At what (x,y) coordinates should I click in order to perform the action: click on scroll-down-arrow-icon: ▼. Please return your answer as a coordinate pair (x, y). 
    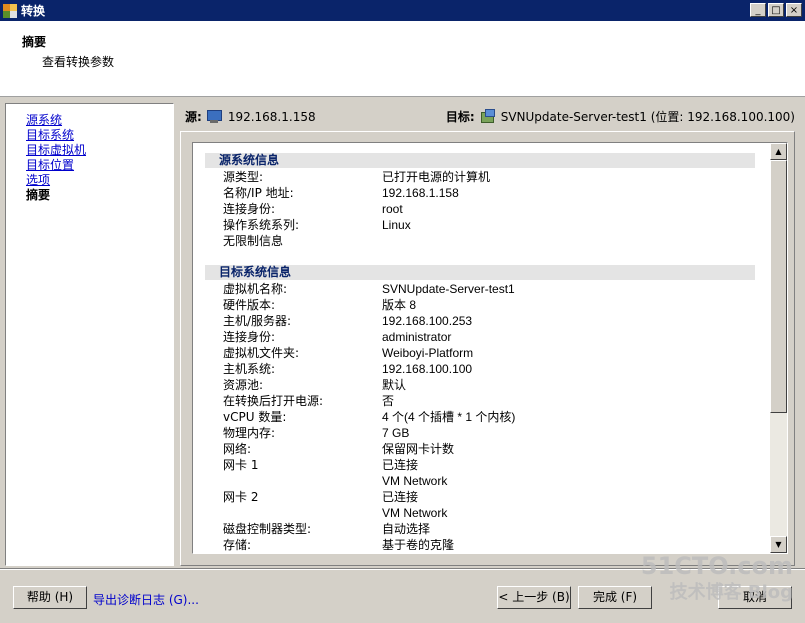
    Looking at the image, I should click on (778, 544).